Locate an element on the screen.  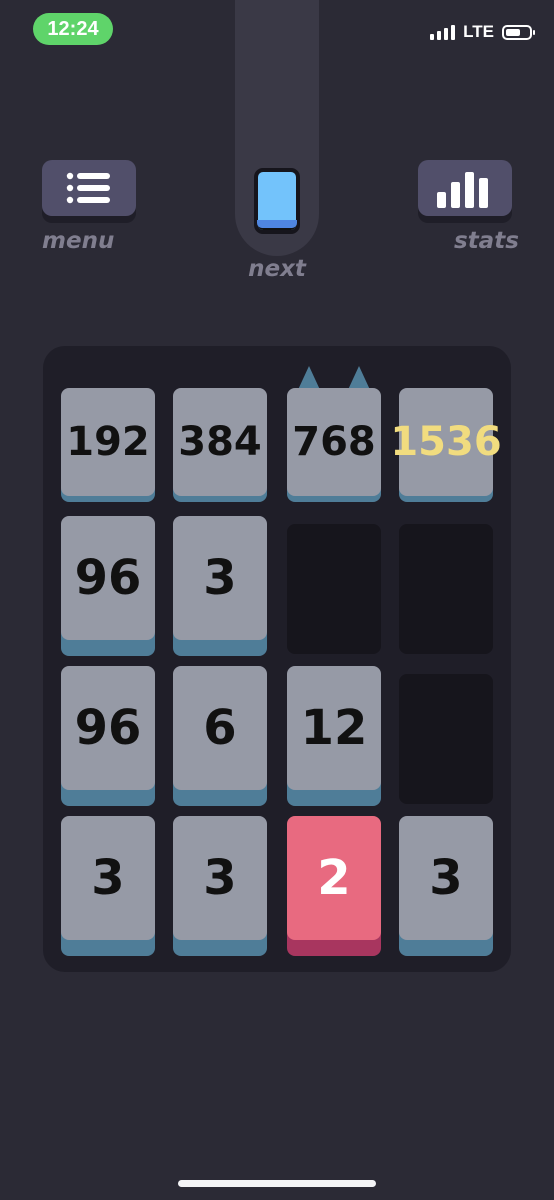
battery-icon is located at coordinates (518, 32).